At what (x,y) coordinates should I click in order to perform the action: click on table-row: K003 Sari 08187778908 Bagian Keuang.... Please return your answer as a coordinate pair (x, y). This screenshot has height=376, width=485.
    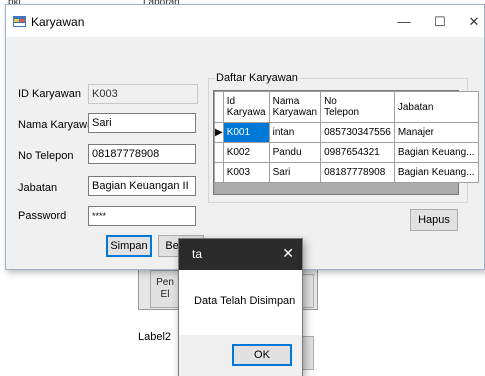
    Looking at the image, I should click on (346, 172).